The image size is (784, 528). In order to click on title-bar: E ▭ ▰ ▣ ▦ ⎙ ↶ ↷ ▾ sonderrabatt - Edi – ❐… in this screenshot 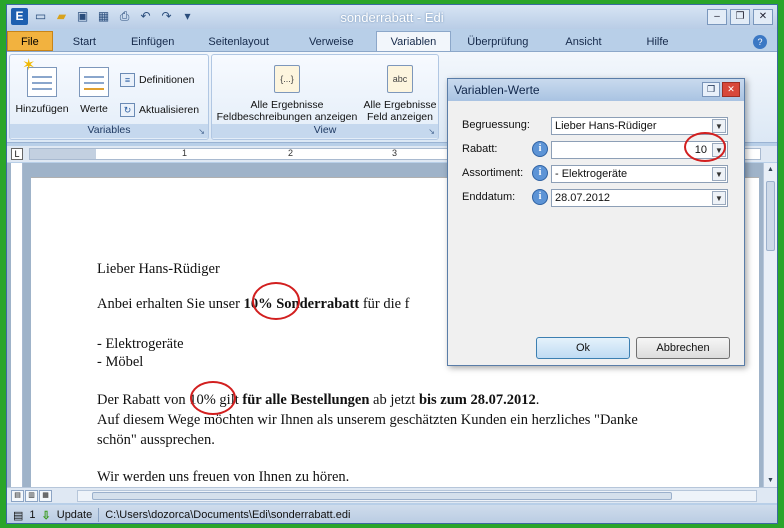, I will do `click(392, 17)`.